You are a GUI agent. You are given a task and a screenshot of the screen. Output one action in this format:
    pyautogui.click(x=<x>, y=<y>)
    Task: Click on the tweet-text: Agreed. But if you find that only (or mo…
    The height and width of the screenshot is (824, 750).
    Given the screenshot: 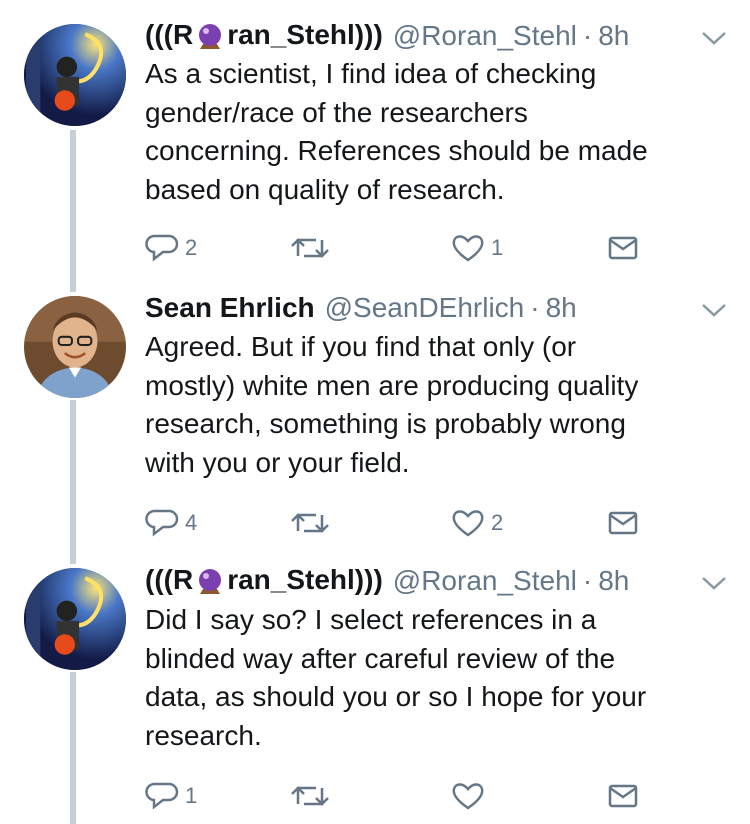 What is the action you would take?
    pyautogui.click(x=440, y=405)
    